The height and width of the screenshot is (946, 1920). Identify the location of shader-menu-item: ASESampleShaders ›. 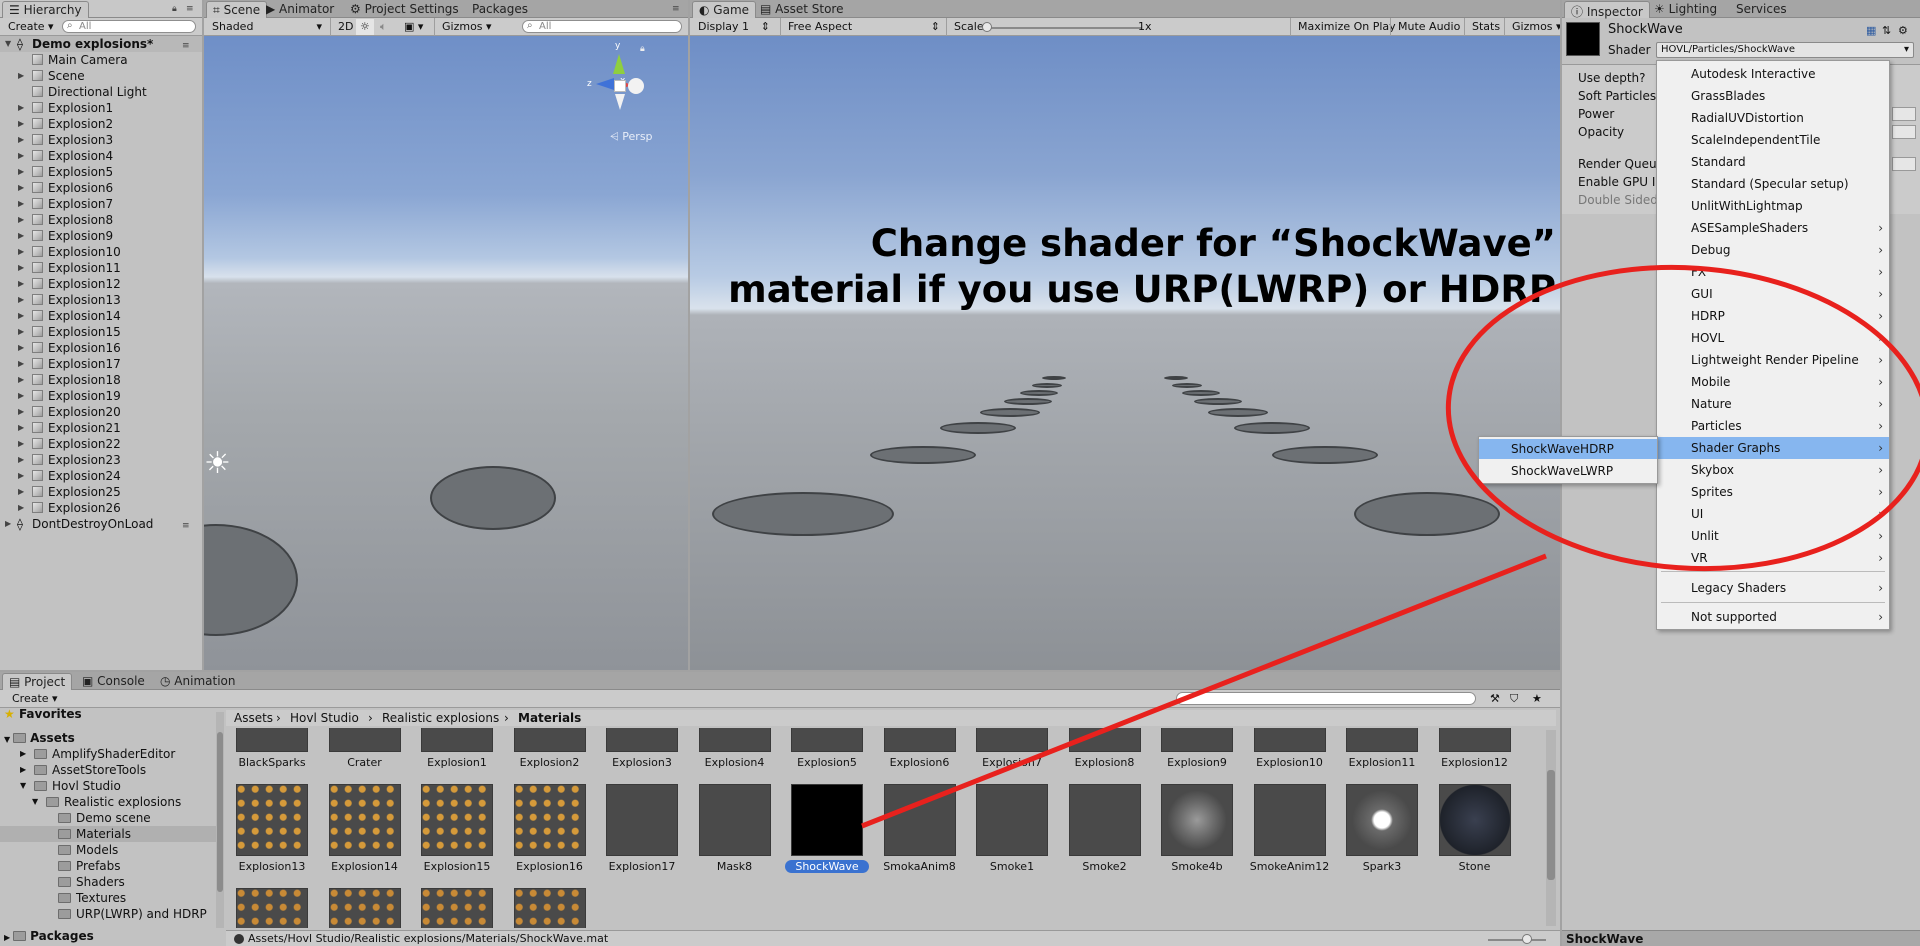
(1773, 228).